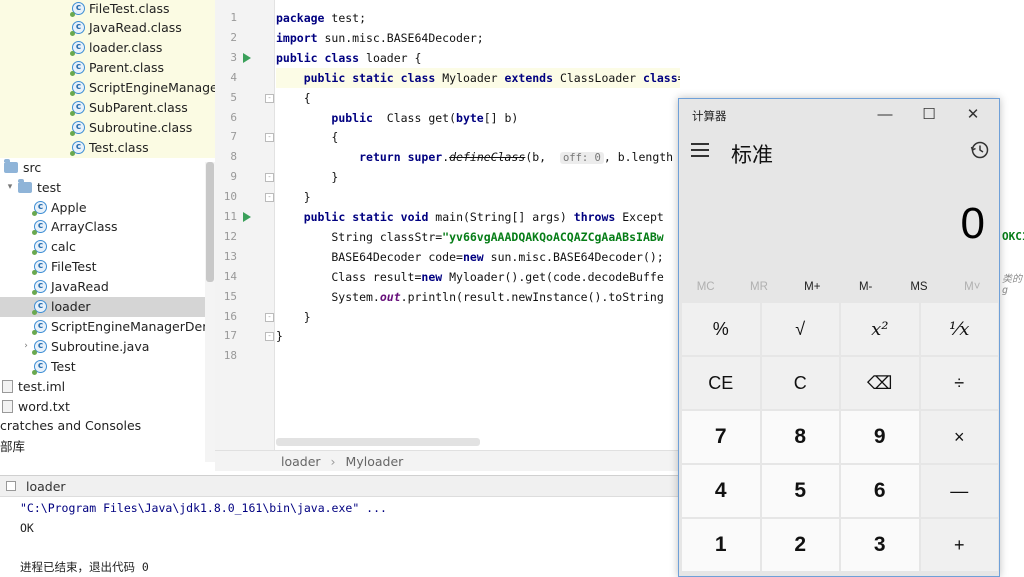  I want to click on digit-7-key: 7, so click(721, 437).